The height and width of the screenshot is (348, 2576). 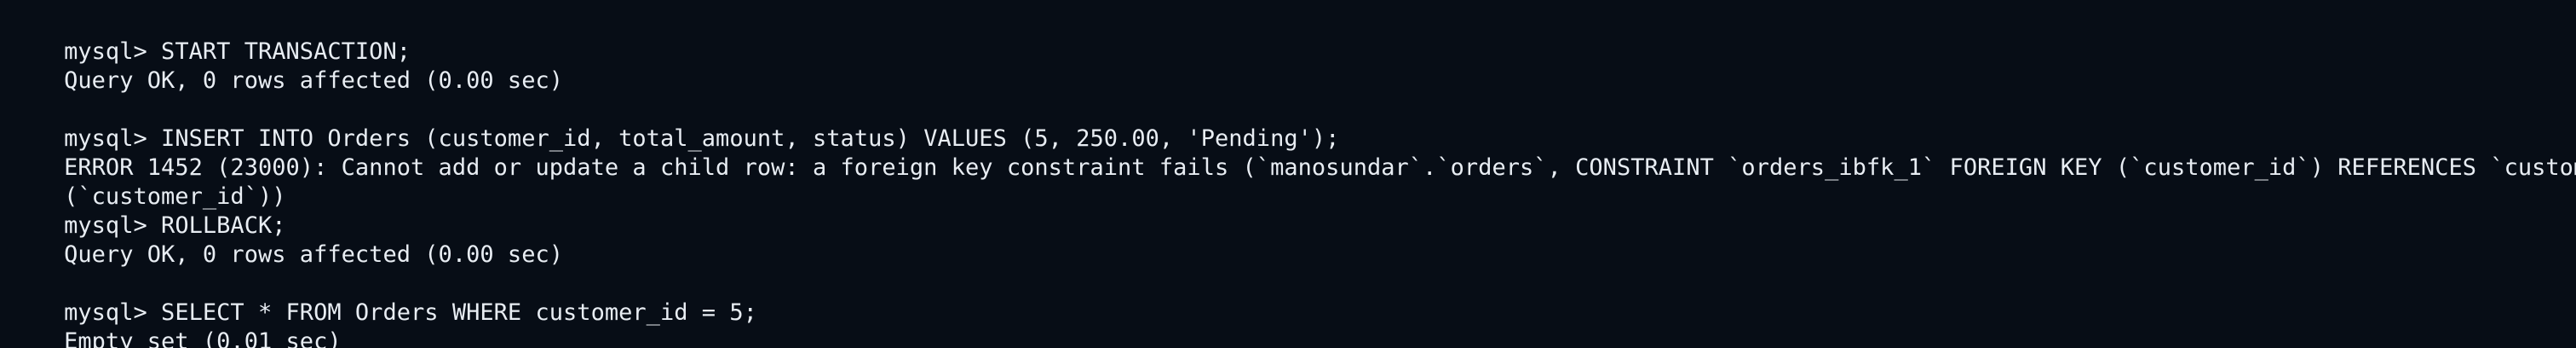 What do you see at coordinates (223, 225) in the screenshot?
I see `command-rollback: ROLLBACK;` at bounding box center [223, 225].